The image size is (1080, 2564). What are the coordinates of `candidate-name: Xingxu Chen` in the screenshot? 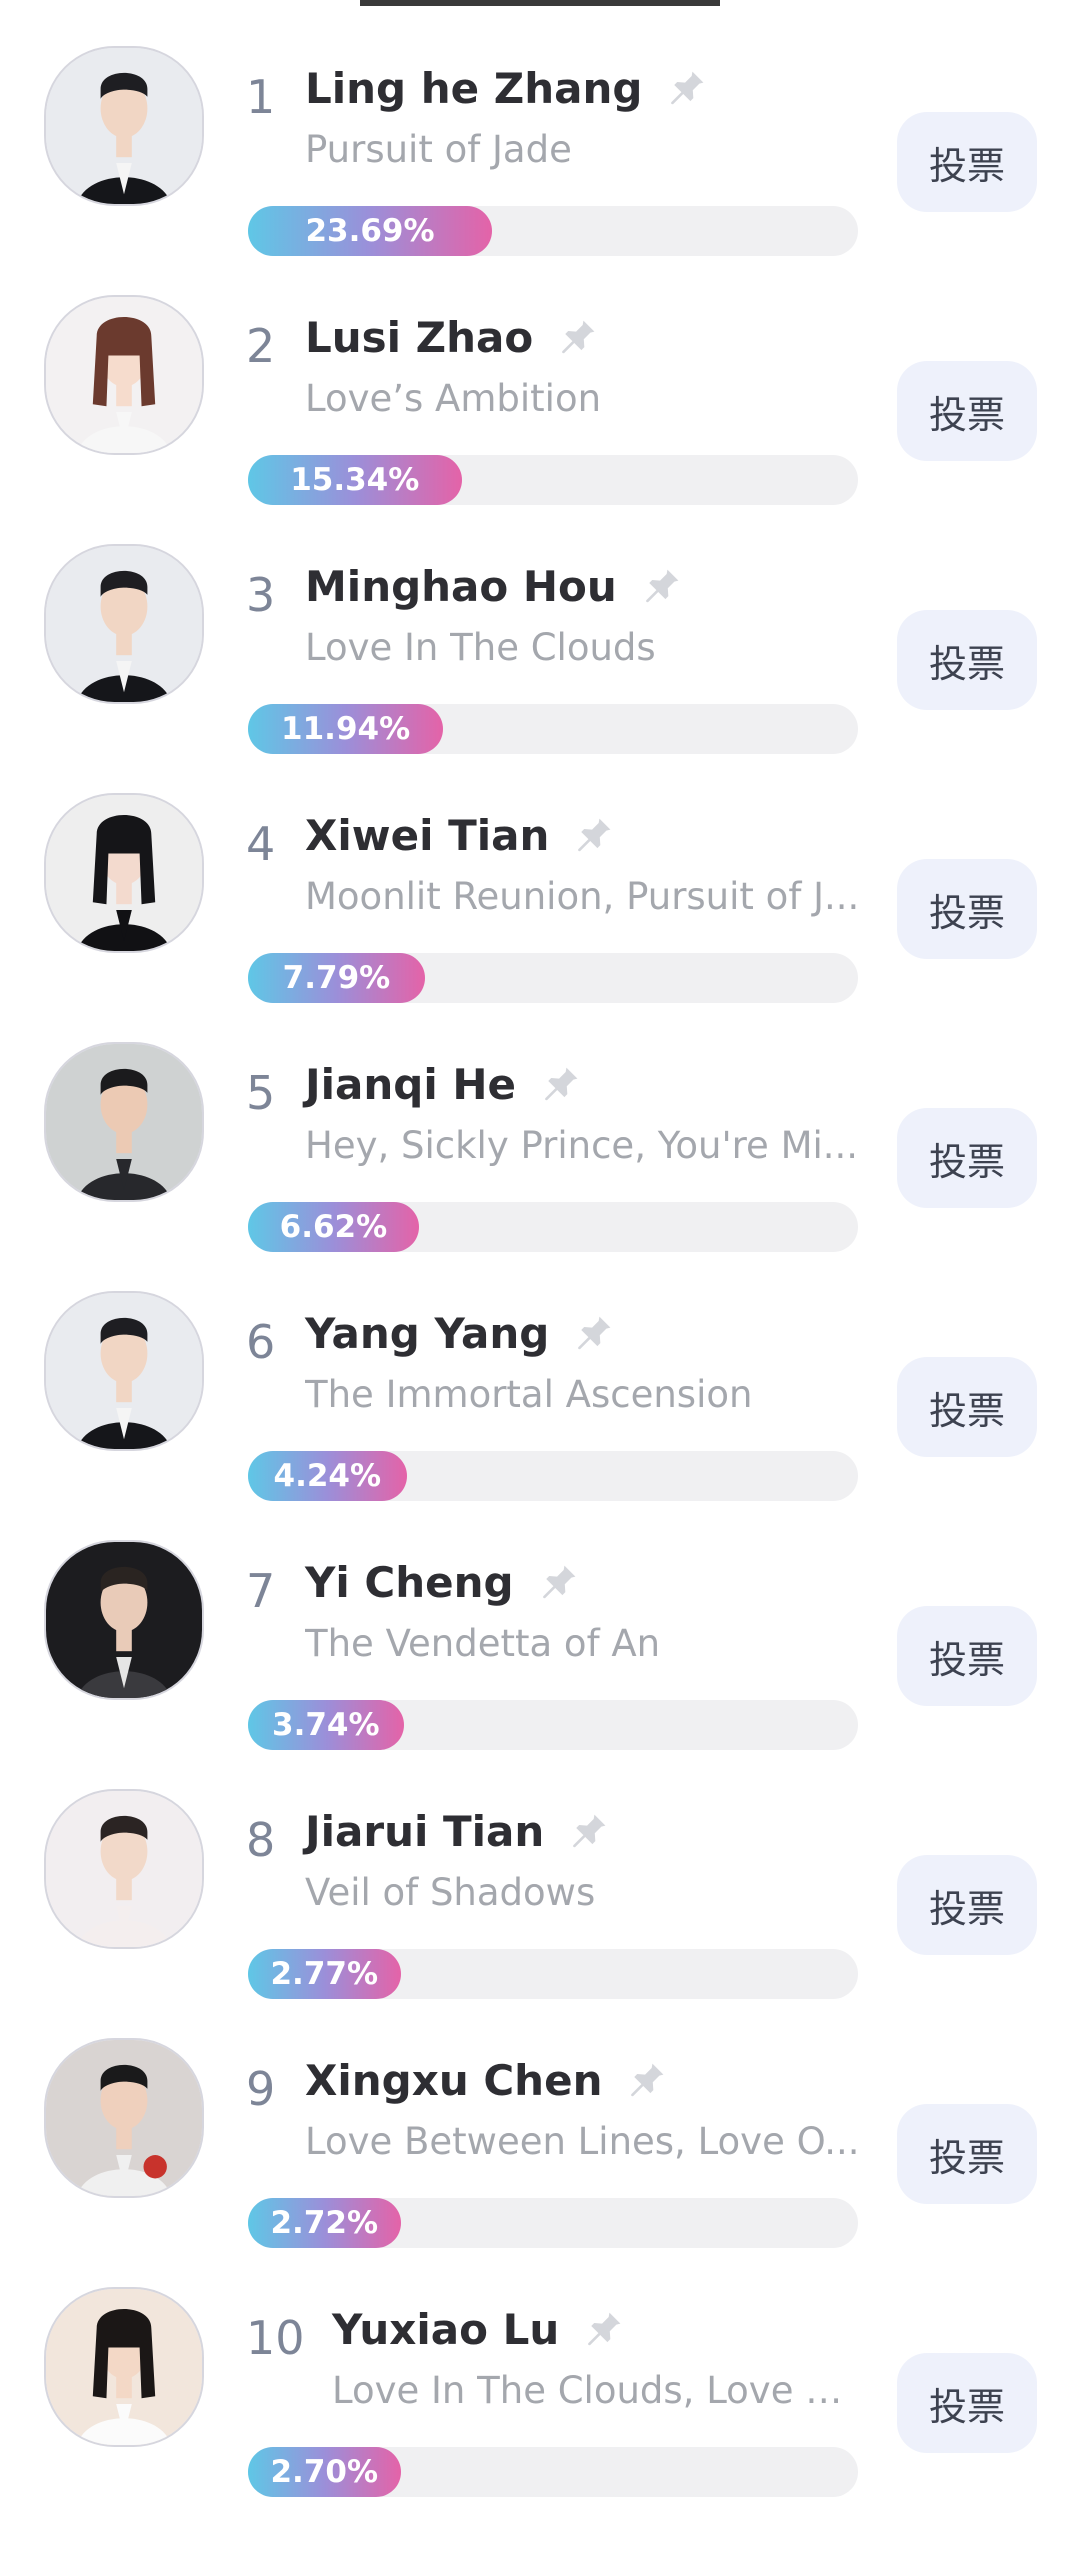 It's located at (486, 2081).